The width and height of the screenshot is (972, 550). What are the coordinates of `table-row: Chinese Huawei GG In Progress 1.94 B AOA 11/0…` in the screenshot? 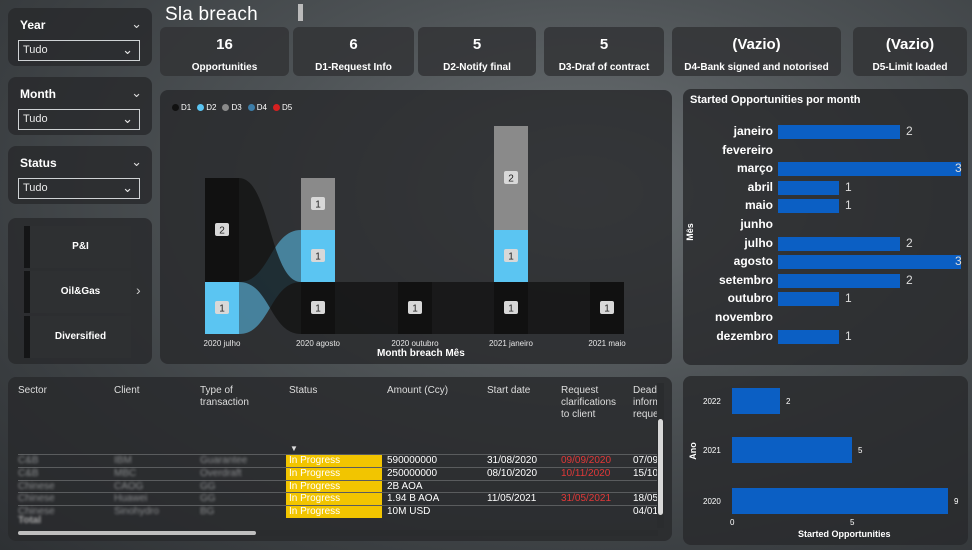 It's located at (338, 499).